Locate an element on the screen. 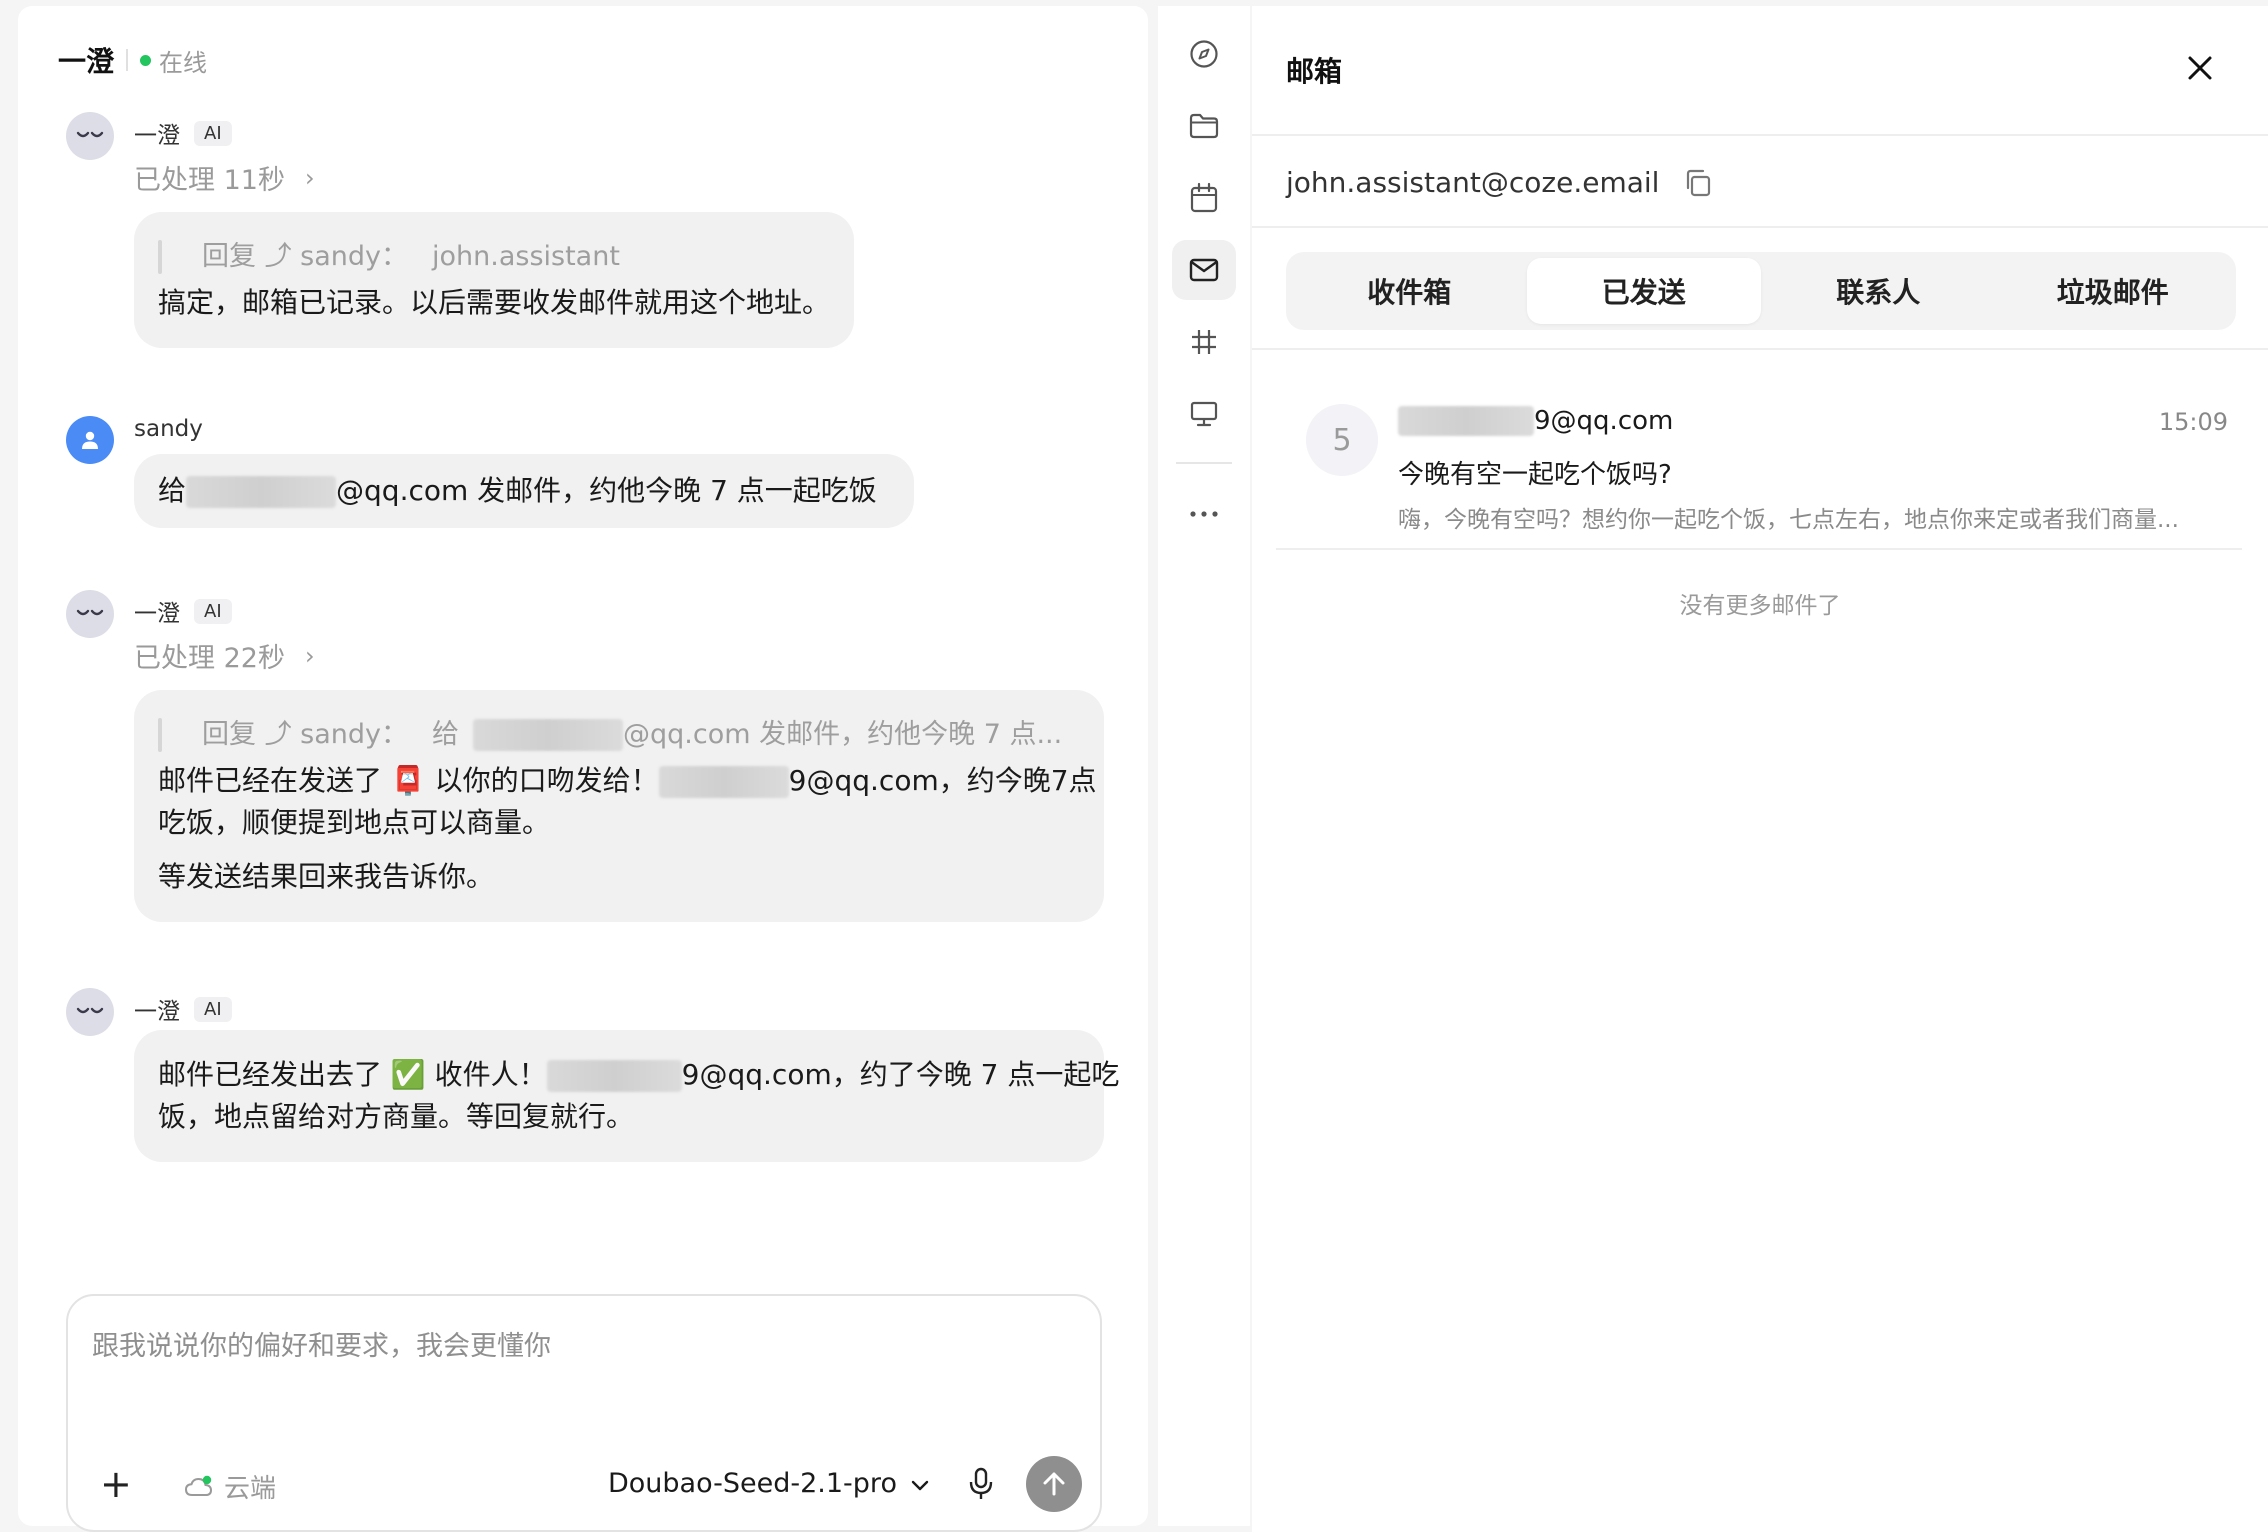  message-text: 9@qq.com，约了今晚 7 点一起吃 is located at coordinates (900, 1074).